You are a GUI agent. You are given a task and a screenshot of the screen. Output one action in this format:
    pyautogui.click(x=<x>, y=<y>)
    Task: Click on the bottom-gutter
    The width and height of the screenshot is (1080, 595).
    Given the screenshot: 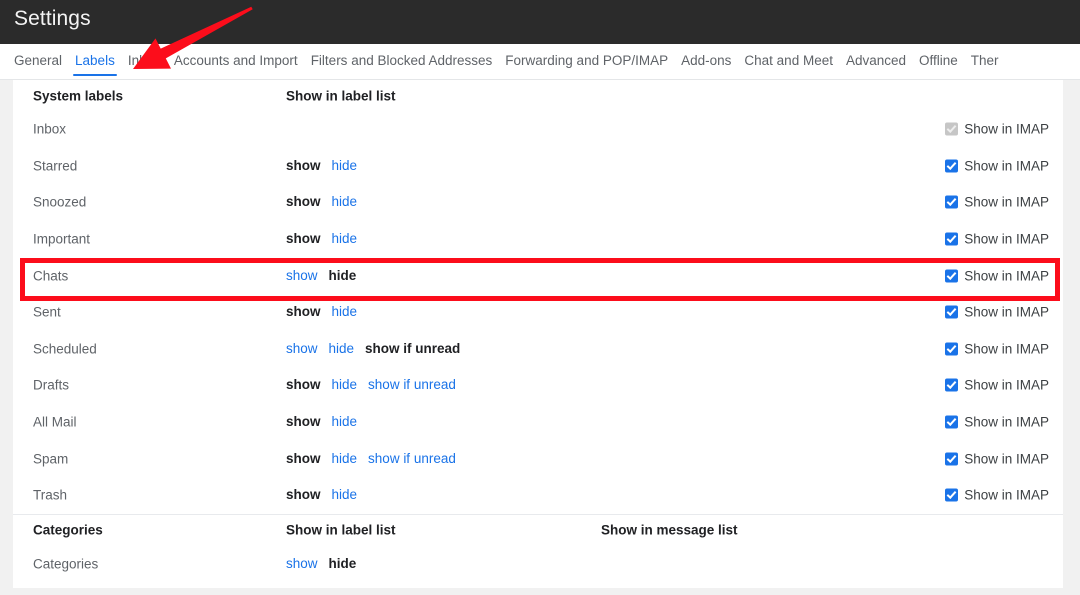 What is the action you would take?
    pyautogui.click(x=540, y=591)
    